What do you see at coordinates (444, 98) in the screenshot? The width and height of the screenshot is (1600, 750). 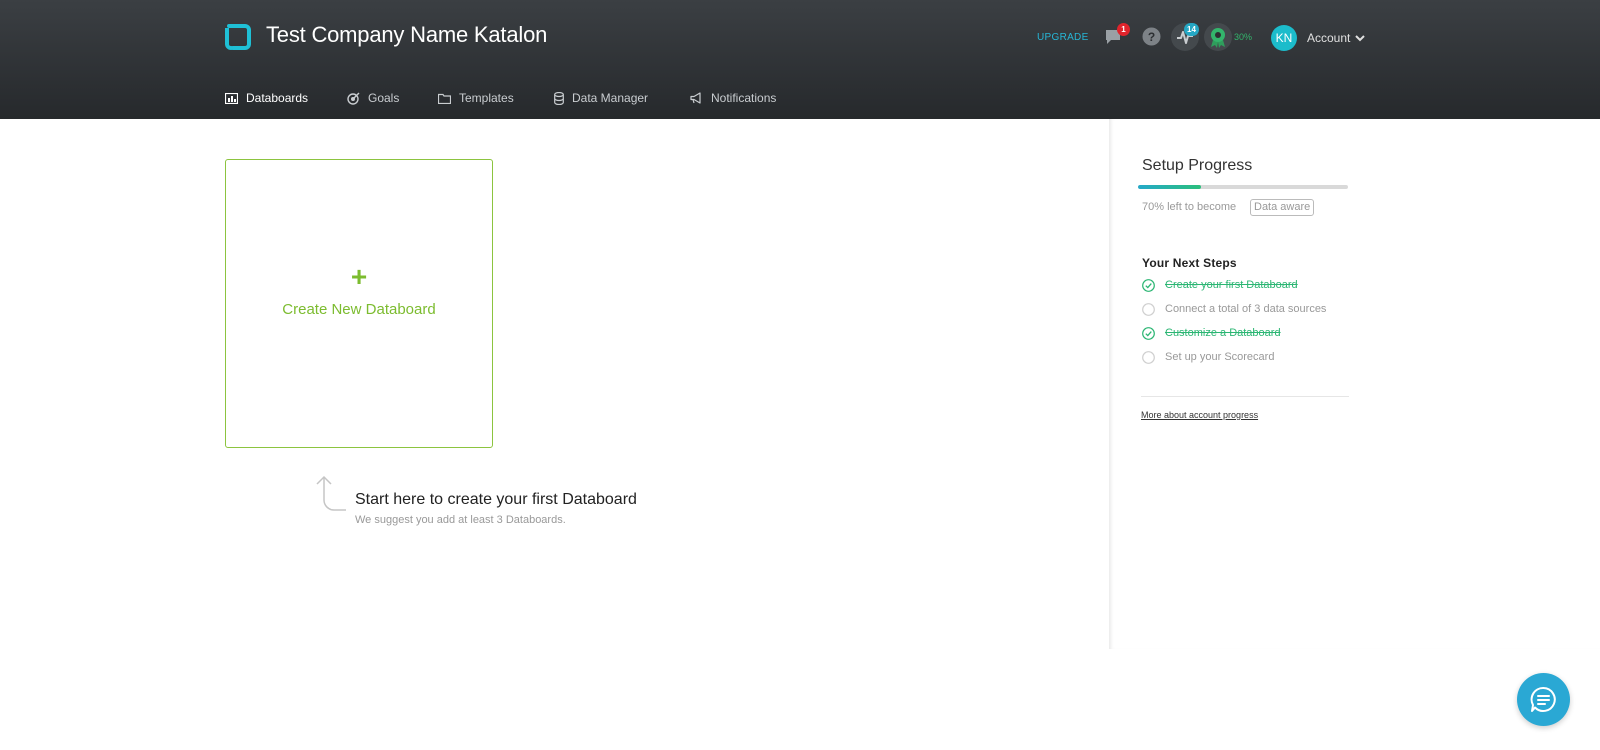 I see `folder-icon` at bounding box center [444, 98].